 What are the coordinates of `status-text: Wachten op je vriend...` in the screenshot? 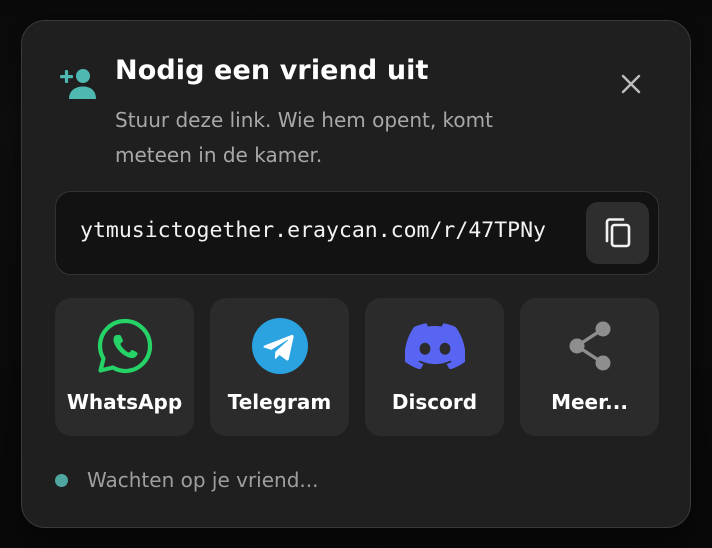 It's located at (203, 480).